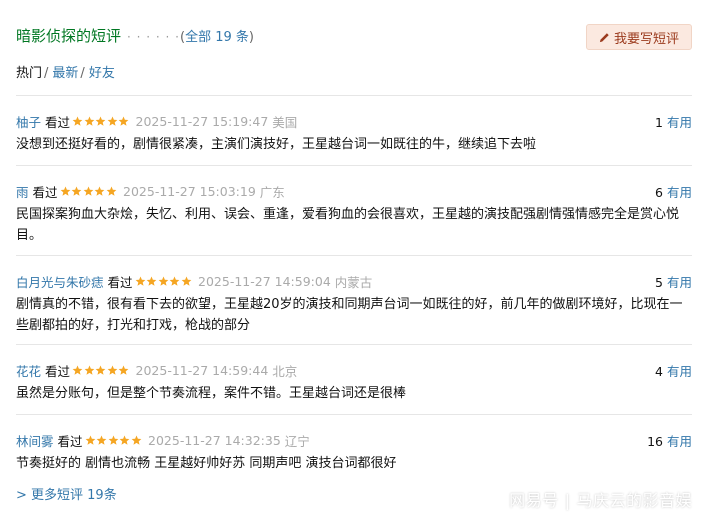  I want to click on comment-meta: 白月光与朱砂痣 看过 2025-11-27 14:59:04 内蒙古, so click(194, 281).